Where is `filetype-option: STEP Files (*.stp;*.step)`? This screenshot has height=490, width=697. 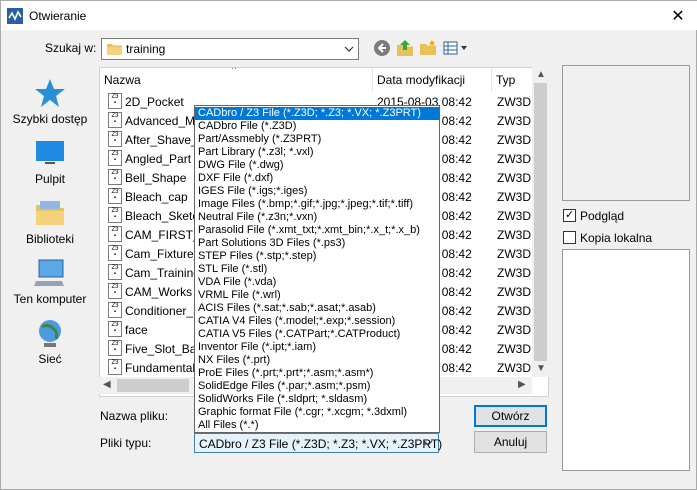 filetype-option: STEP Files (*.stp;*.step) is located at coordinates (317, 256).